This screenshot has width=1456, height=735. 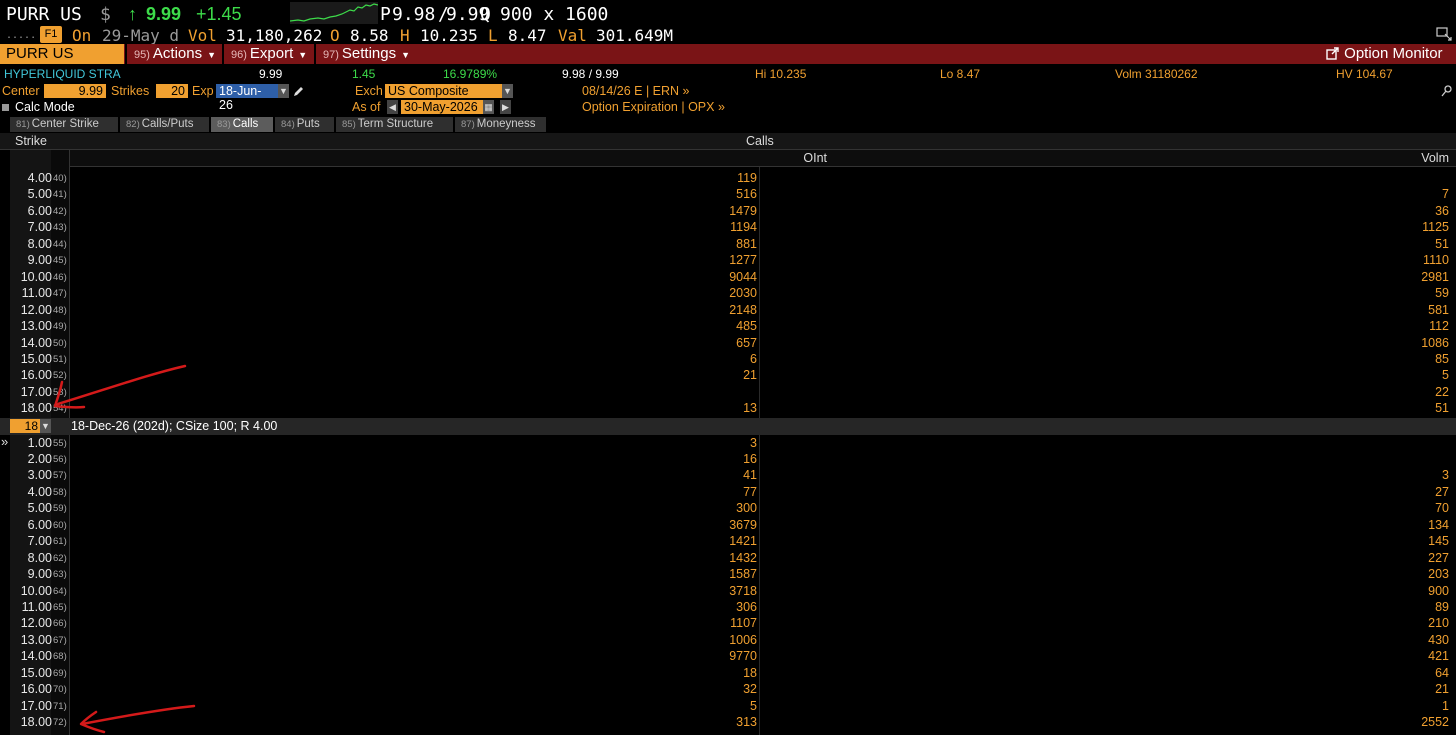 I want to click on table-row: 6.00 60) 3679 134, so click(x=728, y=525).